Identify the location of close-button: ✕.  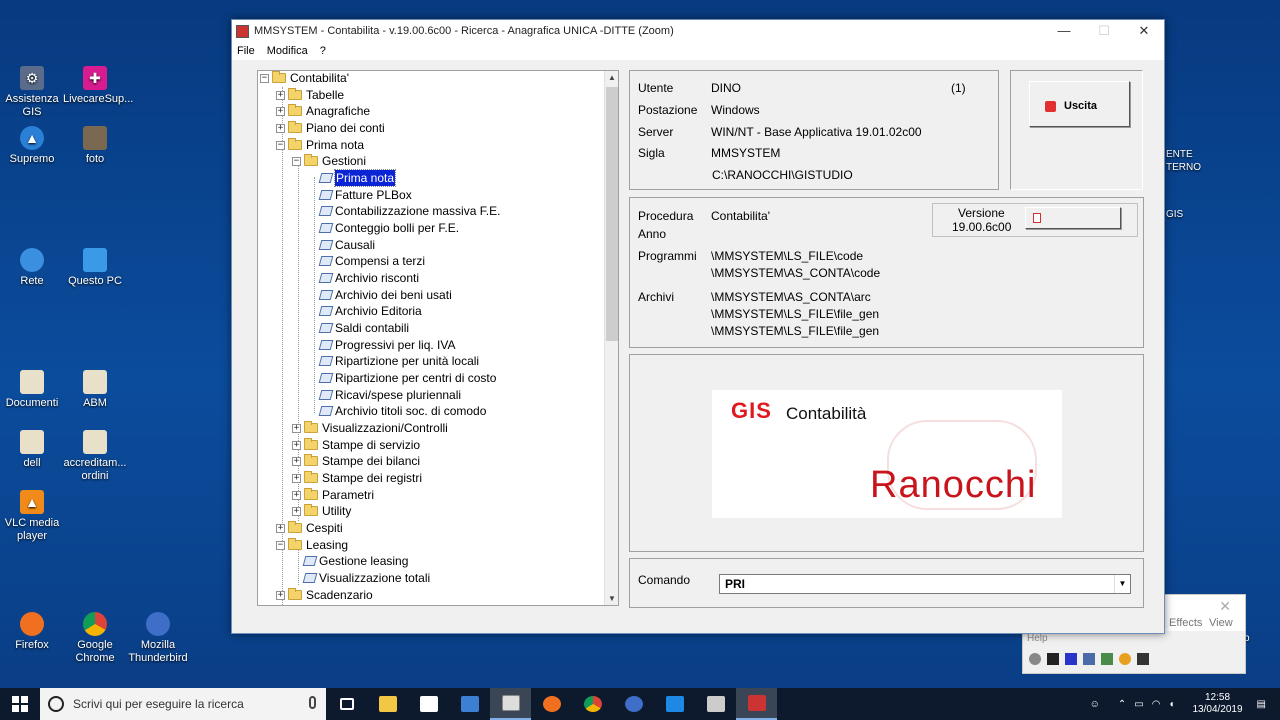
(1144, 31).